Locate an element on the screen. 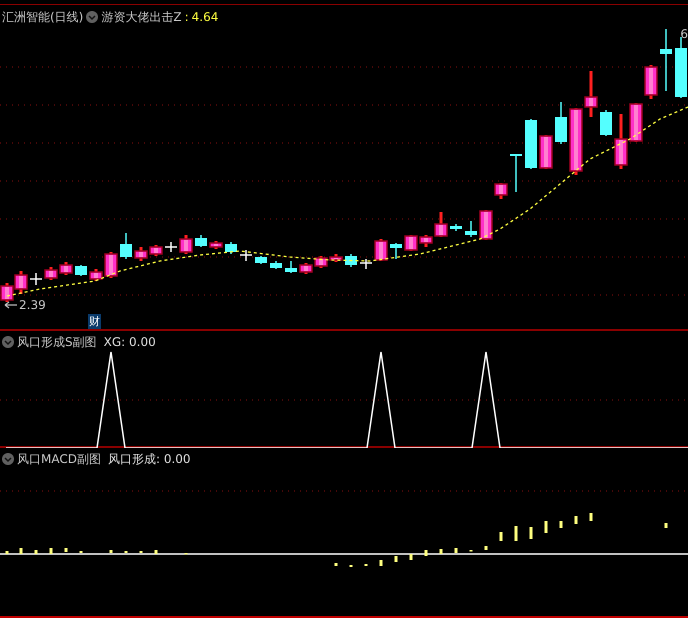  indicator-name: 游资大佬出击Z is located at coordinates (141, 17).